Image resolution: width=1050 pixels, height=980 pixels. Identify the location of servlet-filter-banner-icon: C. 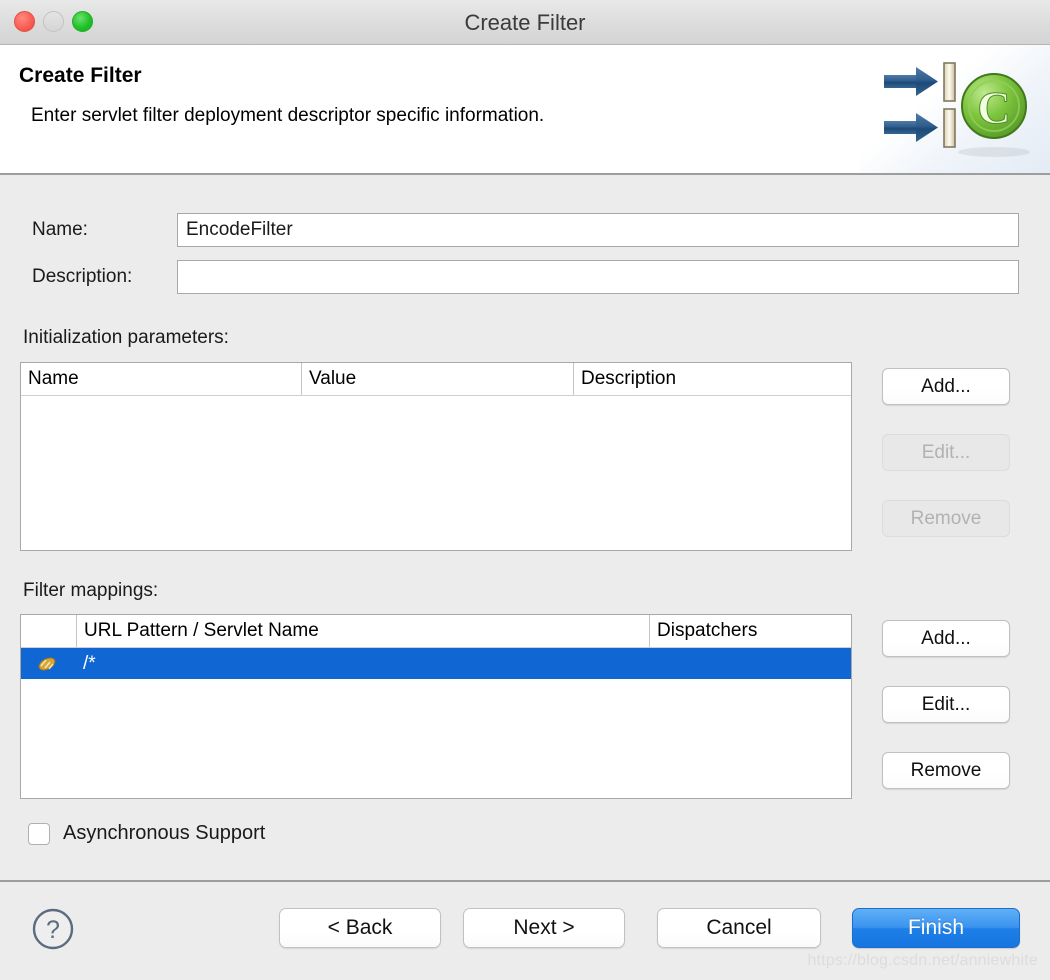
(957, 109).